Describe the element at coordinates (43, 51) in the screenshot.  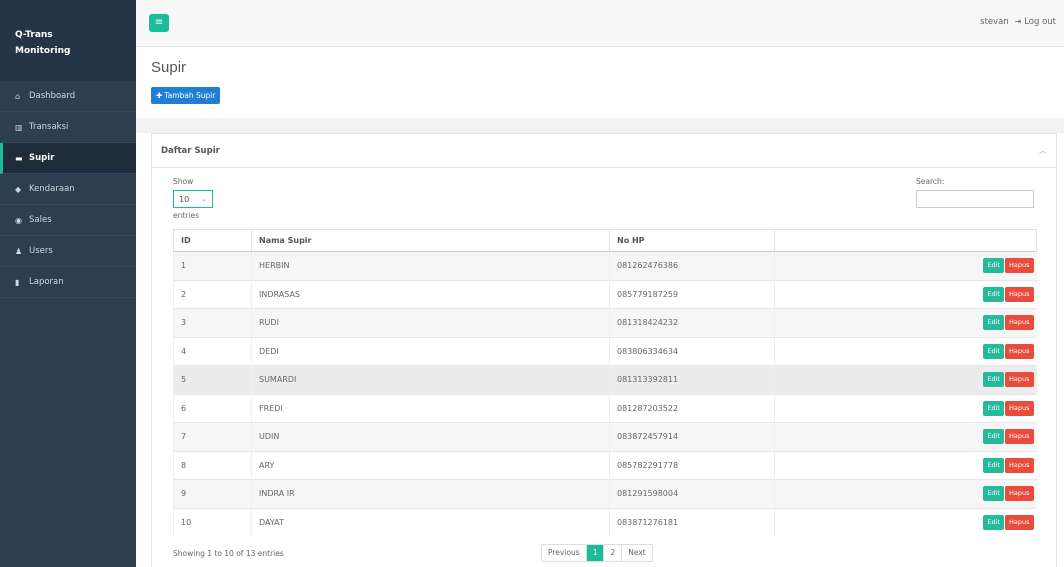
I see `brand-line2: Monitoring` at that location.